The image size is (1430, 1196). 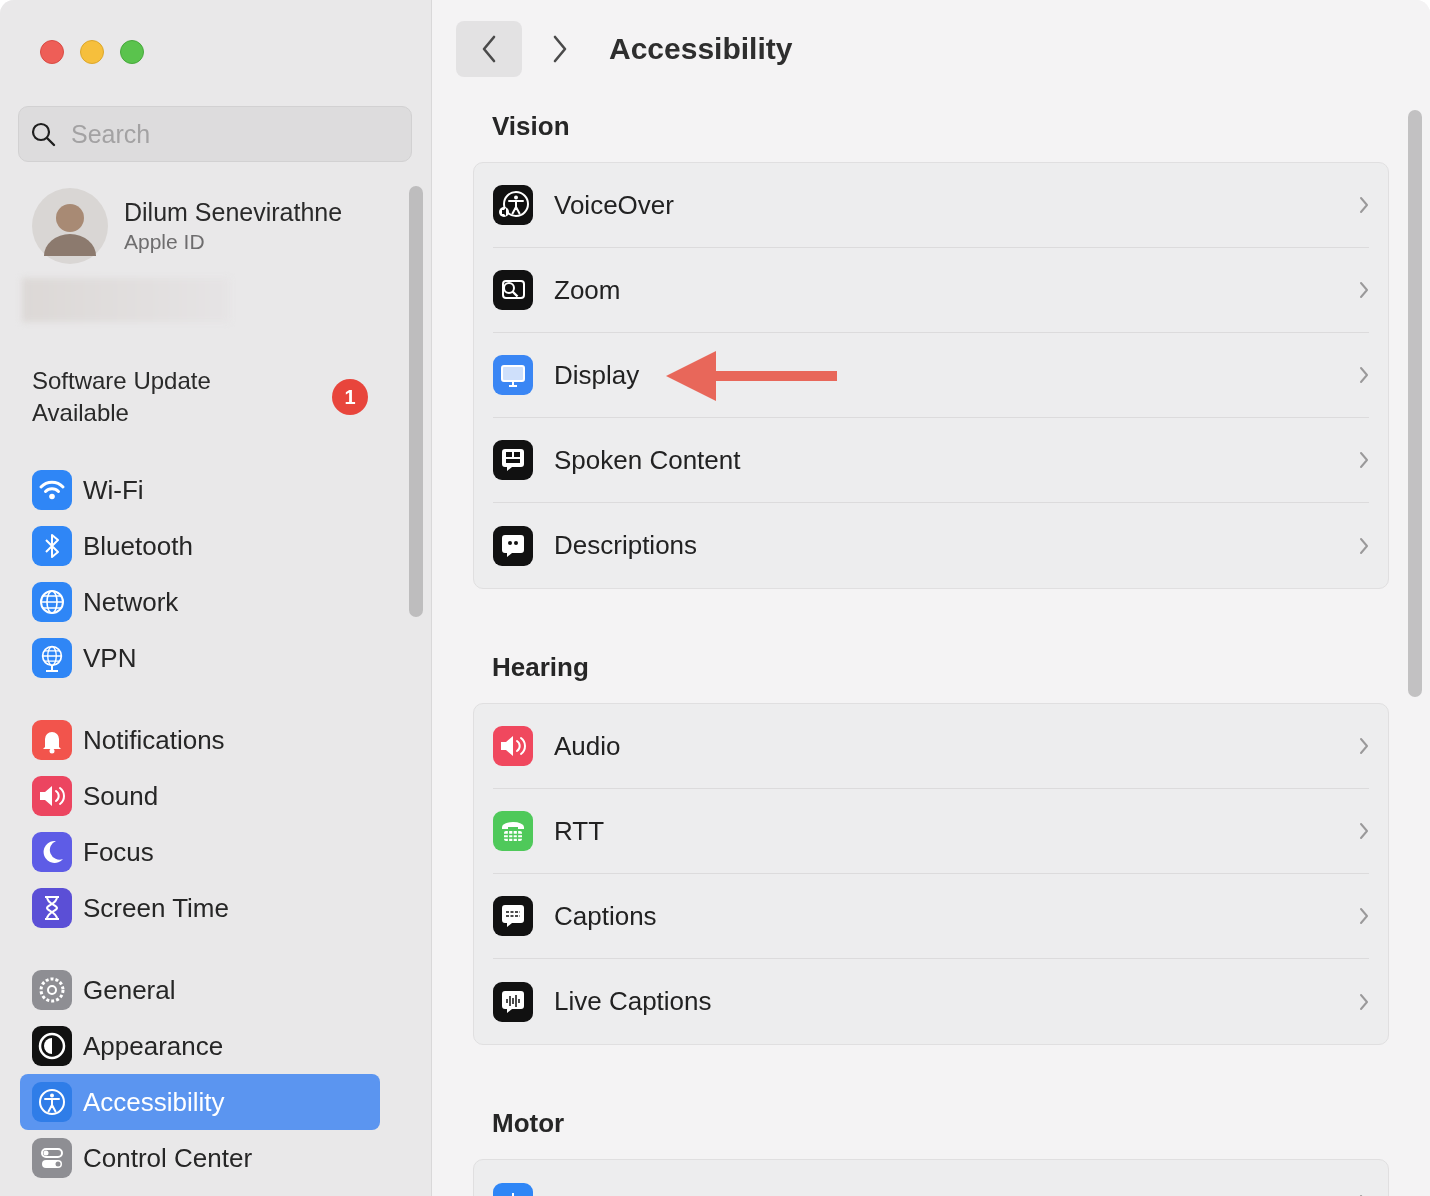 What do you see at coordinates (52, 1158) in the screenshot?
I see `toggles-icon` at bounding box center [52, 1158].